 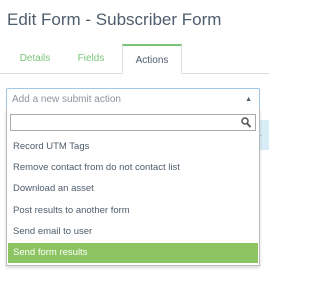 What do you see at coordinates (133, 253) in the screenshot?
I see `option-send-form-results: Send form results` at bounding box center [133, 253].